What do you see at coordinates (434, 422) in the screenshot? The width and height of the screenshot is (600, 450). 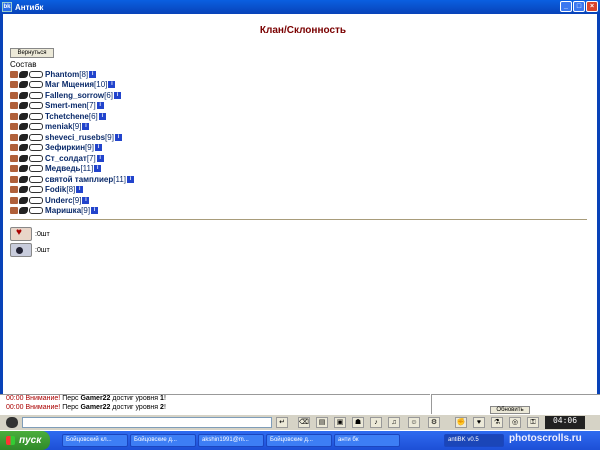 I see `settings-icon: ⚙` at bounding box center [434, 422].